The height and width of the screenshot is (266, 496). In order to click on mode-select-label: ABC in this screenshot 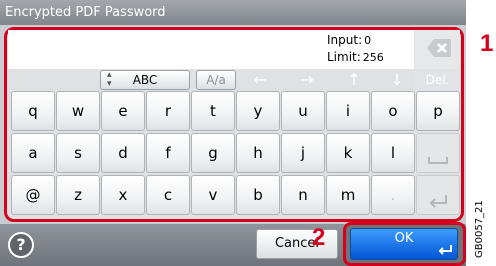, I will do `click(145, 80)`.